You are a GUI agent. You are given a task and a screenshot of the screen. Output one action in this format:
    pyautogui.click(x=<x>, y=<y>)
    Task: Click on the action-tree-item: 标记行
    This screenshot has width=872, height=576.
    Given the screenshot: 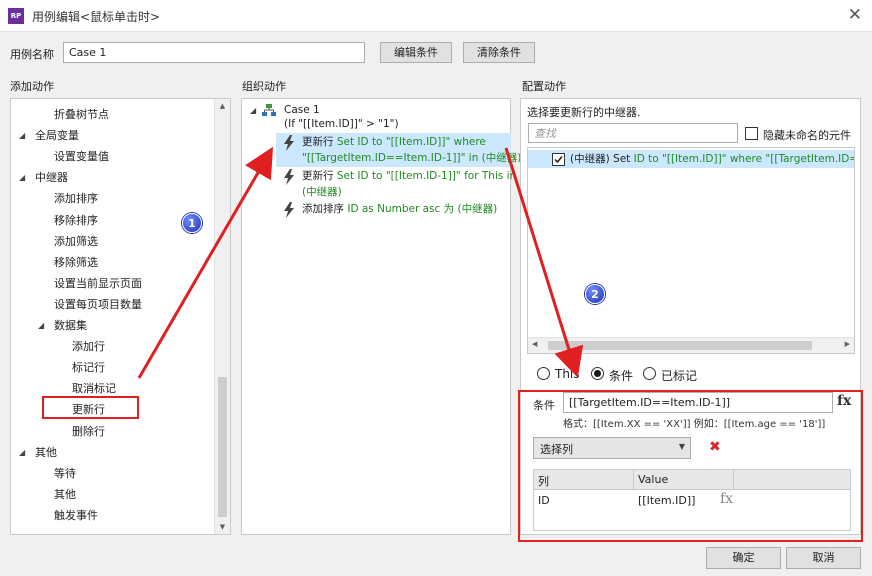 What is the action you would take?
    pyautogui.click(x=88, y=367)
    